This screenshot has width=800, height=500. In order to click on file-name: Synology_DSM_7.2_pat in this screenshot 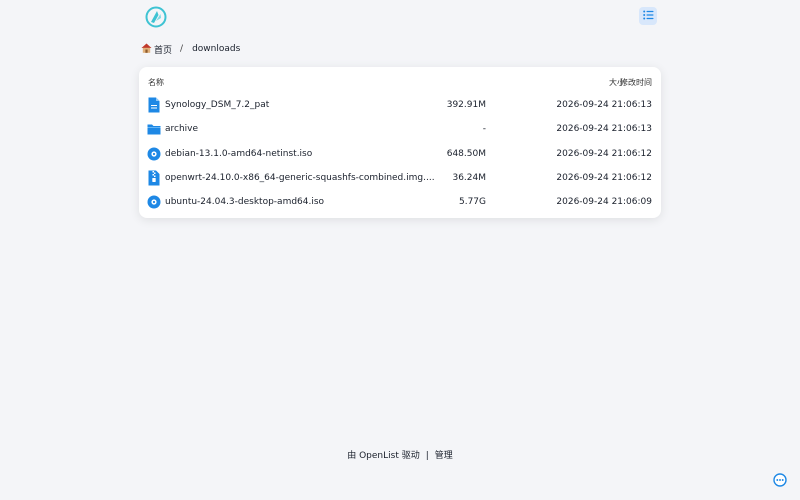, I will do `click(217, 105)`.